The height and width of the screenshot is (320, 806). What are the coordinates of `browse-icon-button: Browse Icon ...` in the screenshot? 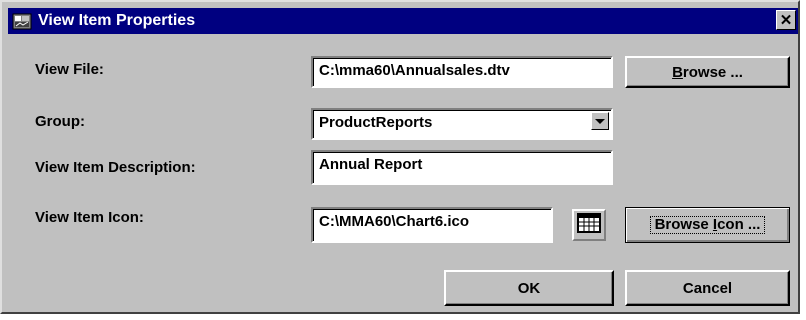 It's located at (707, 225).